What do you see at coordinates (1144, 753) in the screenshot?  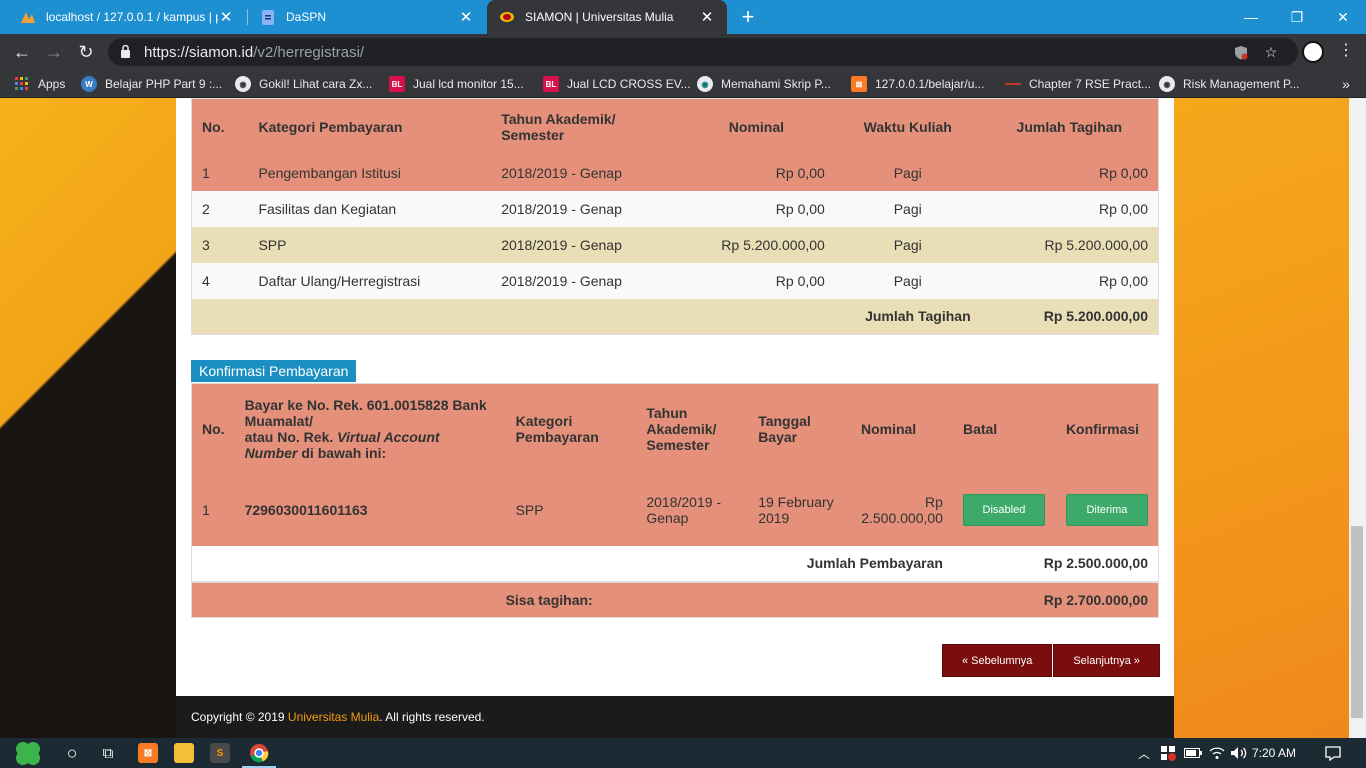 I see `chevron-up-icon: ︿` at bounding box center [1144, 753].